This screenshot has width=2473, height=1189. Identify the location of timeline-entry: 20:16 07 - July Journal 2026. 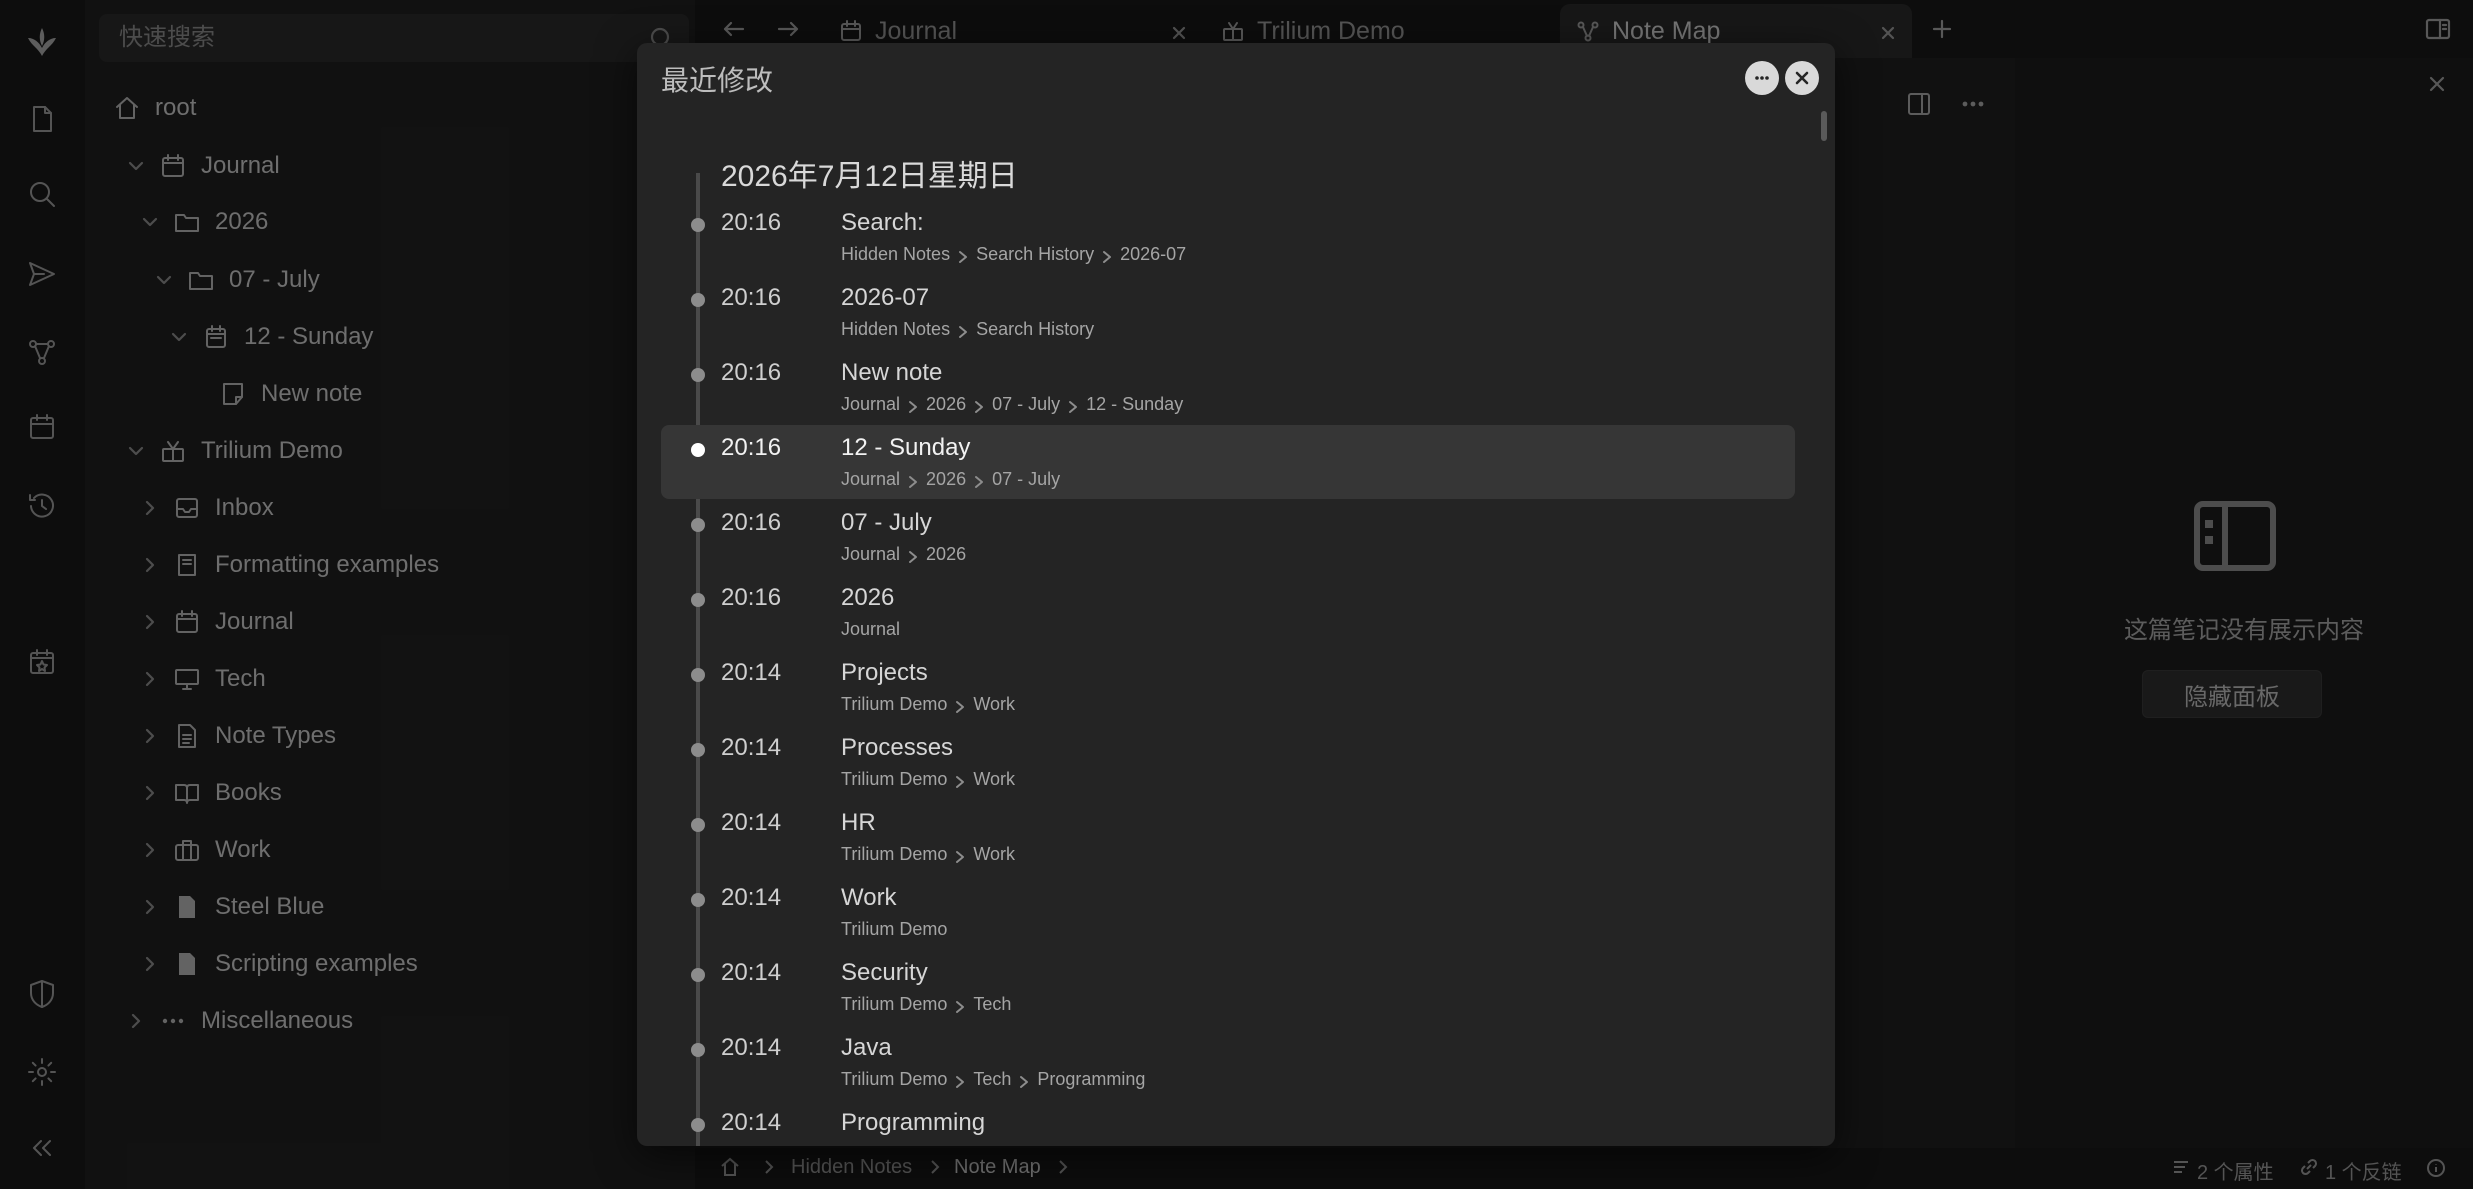
(1228, 537).